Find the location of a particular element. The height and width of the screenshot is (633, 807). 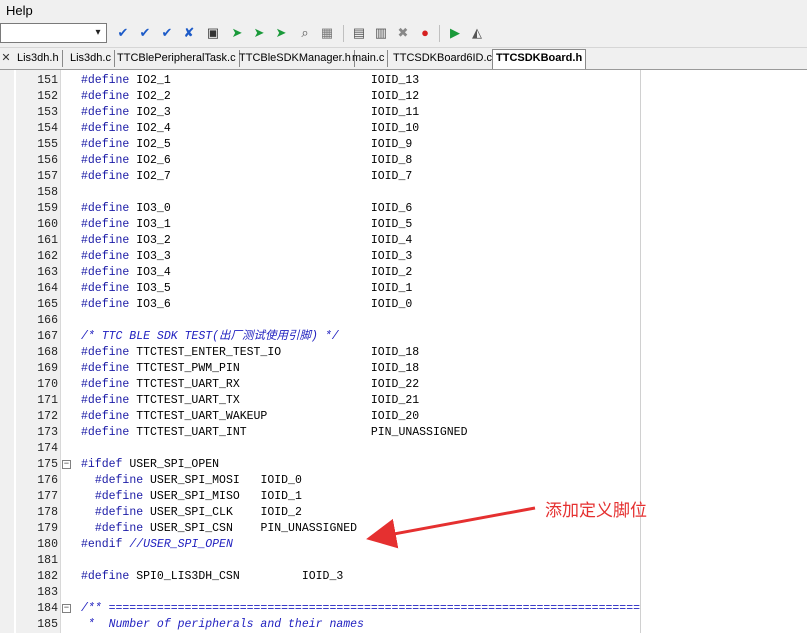

start-debug-icon: ▶ is located at coordinates (455, 33).